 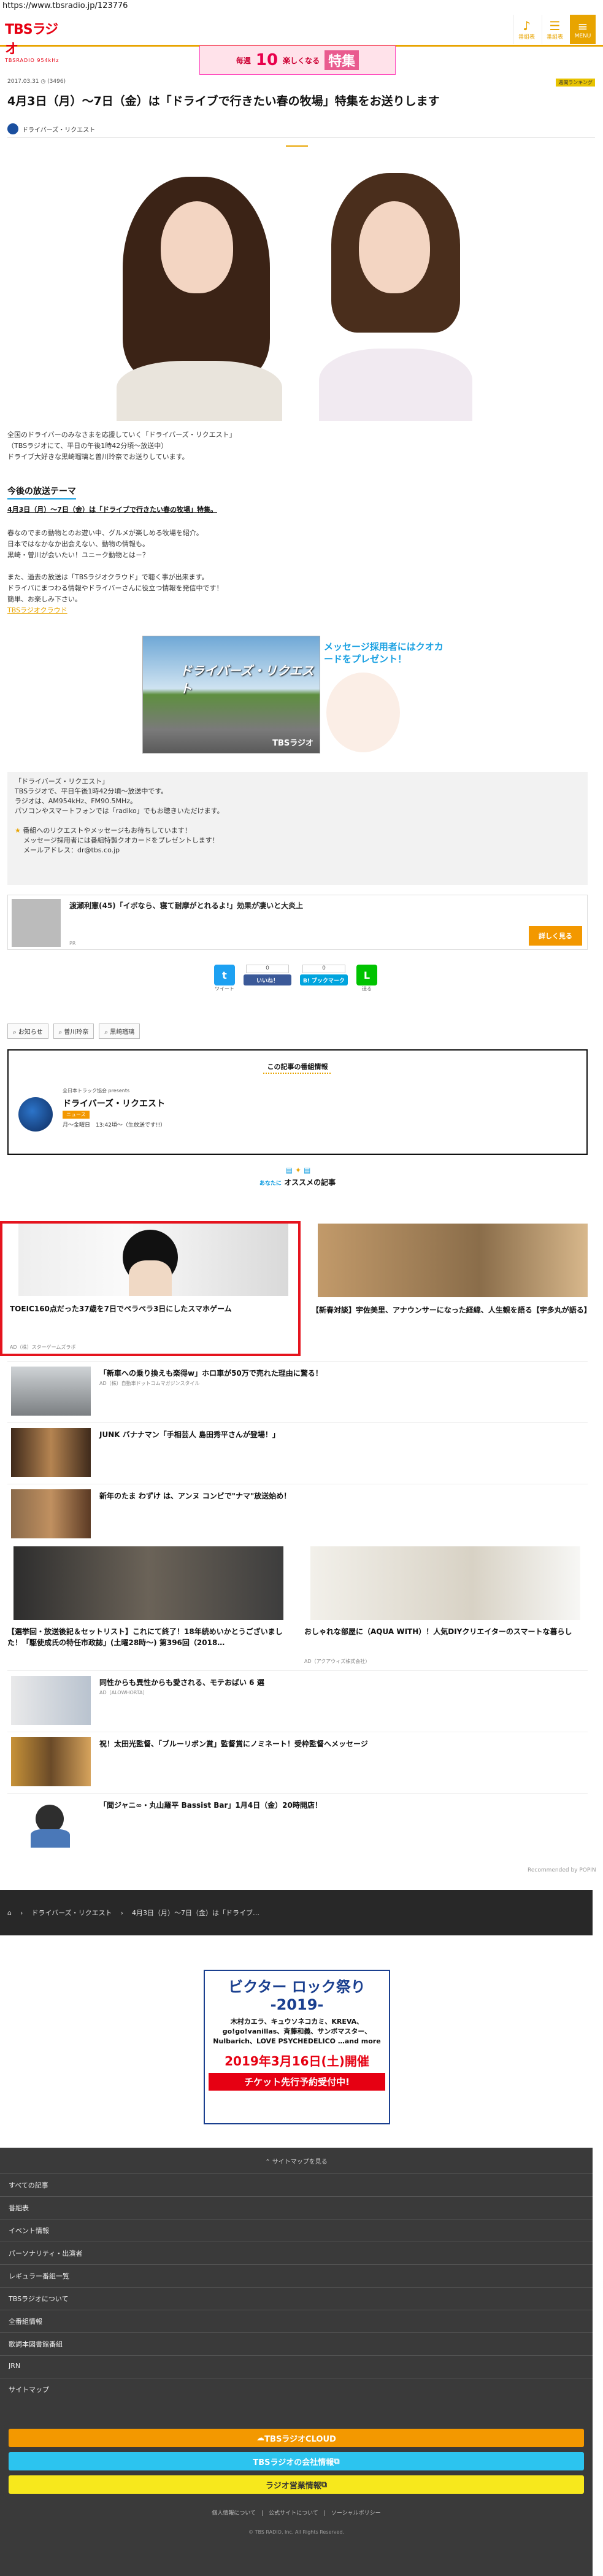 I want to click on list-item: 同性からも異性からも愛される、モテおばい 6 選 AD（ALOWHORTA）, so click(x=298, y=1701).